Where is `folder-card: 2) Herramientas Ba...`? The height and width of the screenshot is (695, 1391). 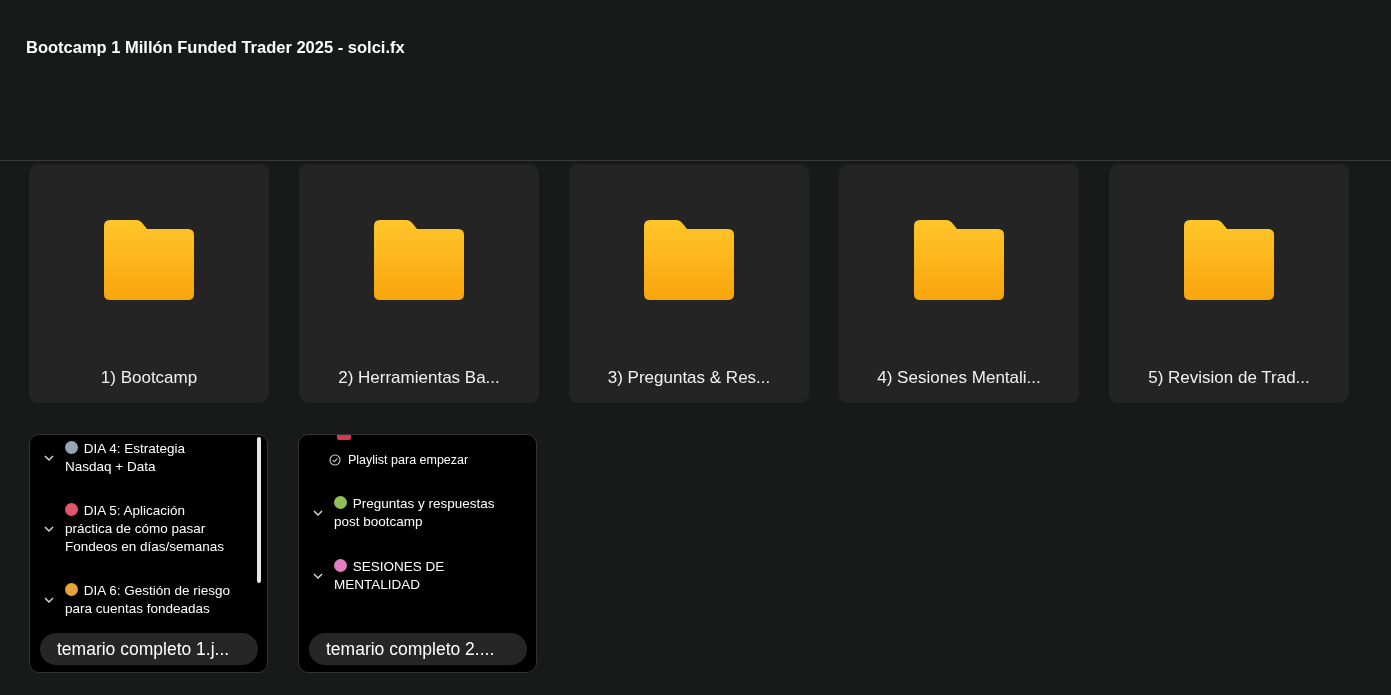
folder-card: 2) Herramientas Ba... is located at coordinates (419, 283).